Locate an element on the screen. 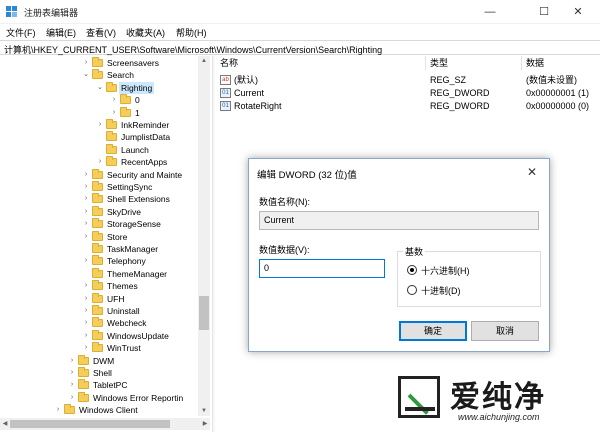 The width and height of the screenshot is (600, 432). tree-item: › Windows Error Reportin is located at coordinates (140, 397).